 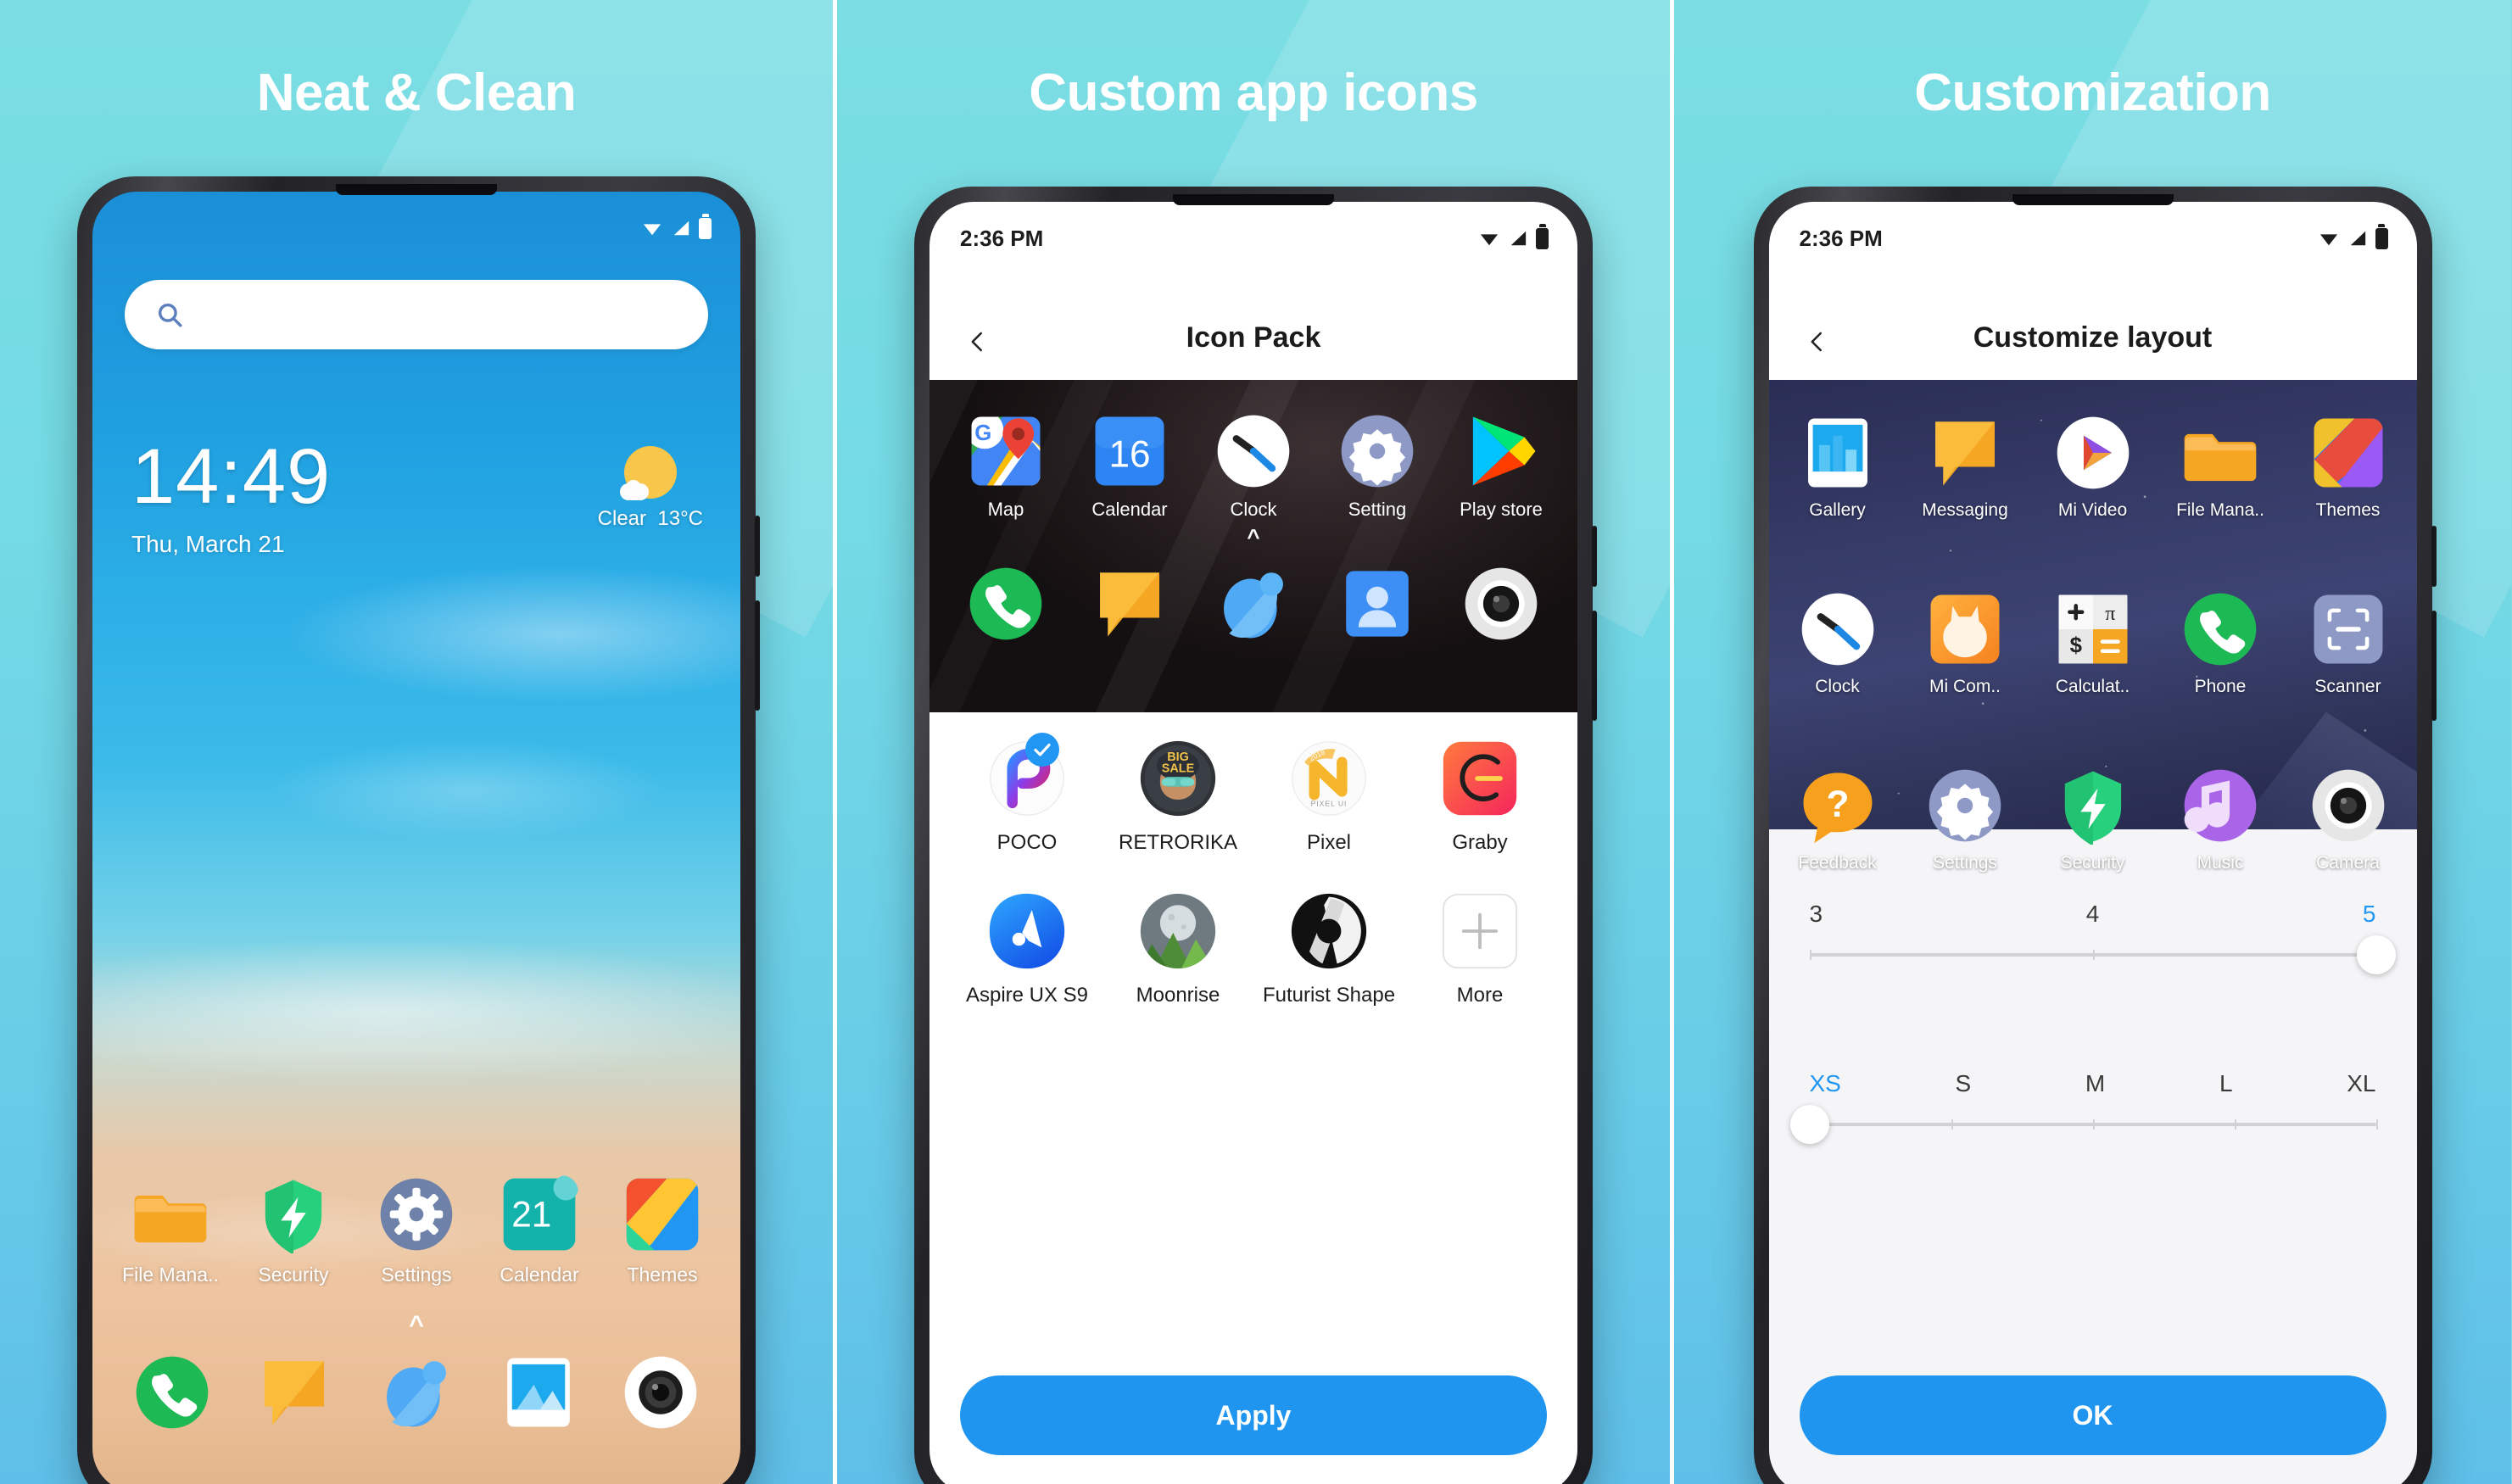 I want to click on size-tick: M, so click(x=2095, y=1083).